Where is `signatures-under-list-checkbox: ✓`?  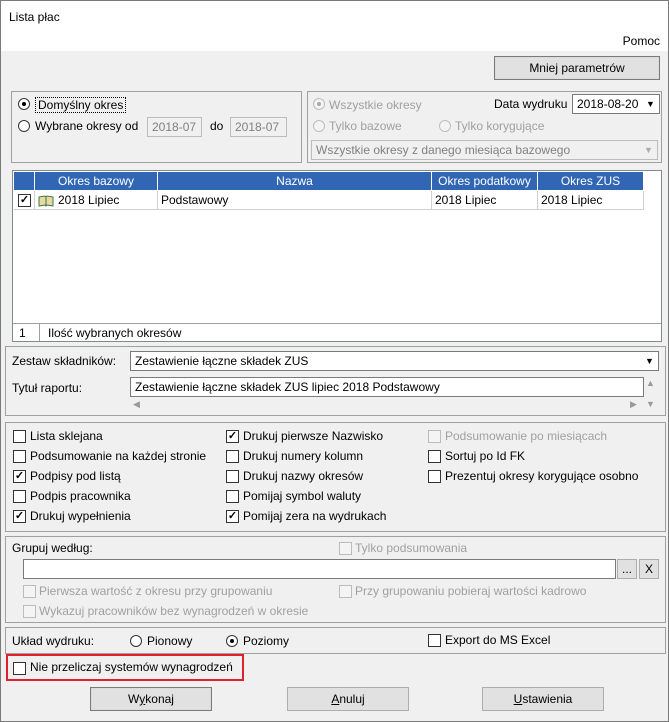
signatures-under-list-checkbox: ✓ is located at coordinates (19, 476).